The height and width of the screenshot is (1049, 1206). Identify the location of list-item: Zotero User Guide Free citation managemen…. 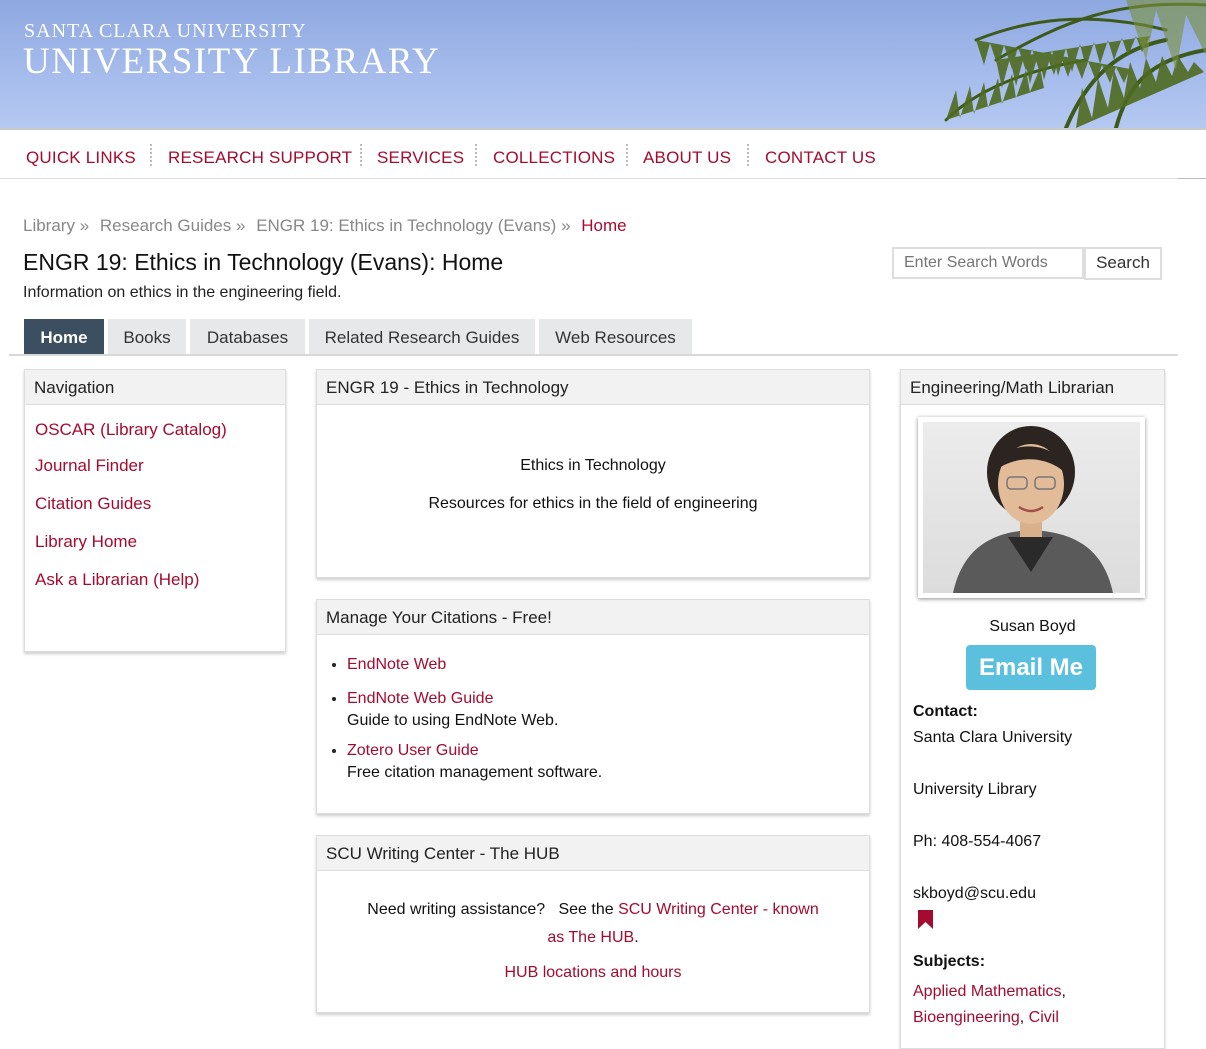
(474, 760).